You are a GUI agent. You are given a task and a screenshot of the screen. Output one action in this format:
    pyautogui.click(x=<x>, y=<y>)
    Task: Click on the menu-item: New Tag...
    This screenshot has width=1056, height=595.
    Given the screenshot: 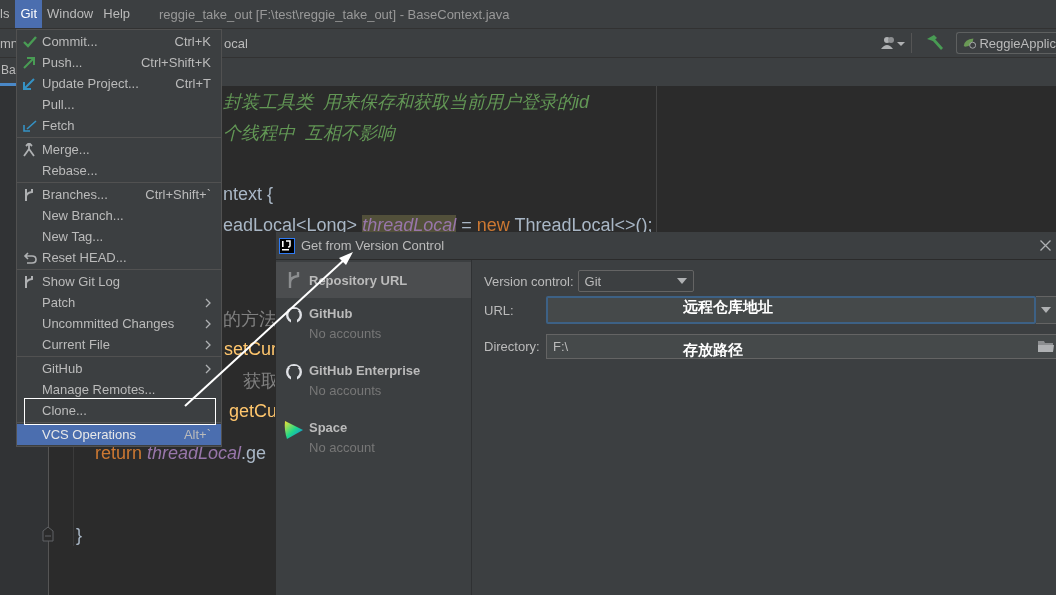 What is the action you would take?
    pyautogui.click(x=119, y=236)
    